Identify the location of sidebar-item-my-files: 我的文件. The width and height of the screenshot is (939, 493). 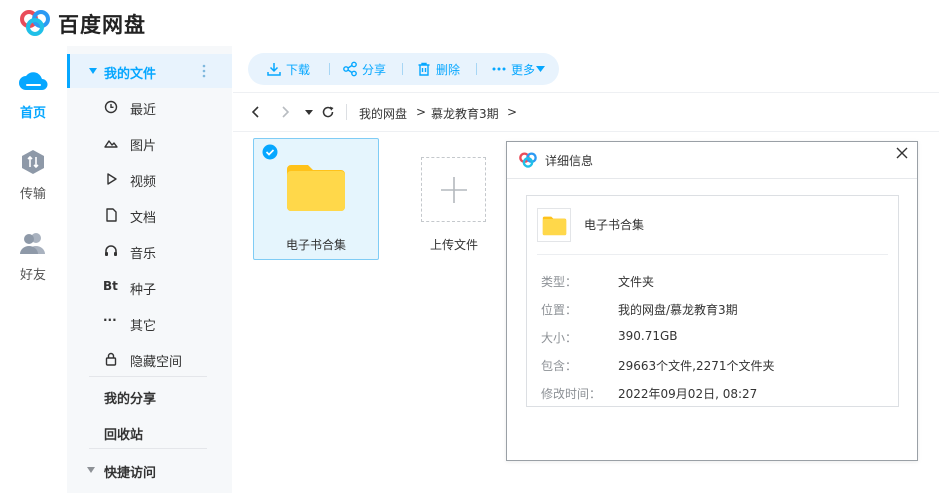
(149, 71).